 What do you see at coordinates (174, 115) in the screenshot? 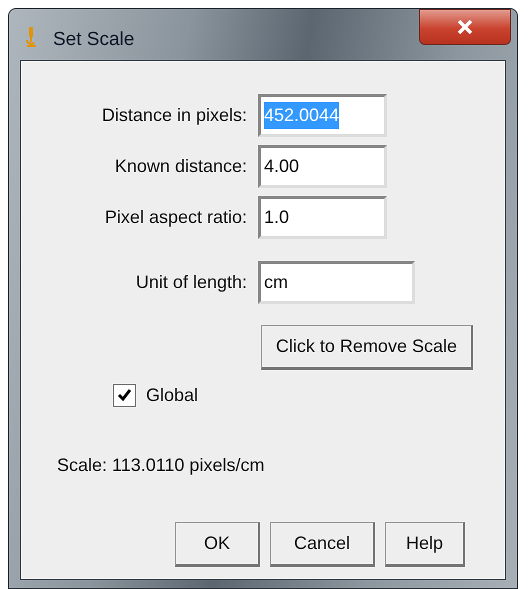
I see `field-label: Distance in pixels:` at bounding box center [174, 115].